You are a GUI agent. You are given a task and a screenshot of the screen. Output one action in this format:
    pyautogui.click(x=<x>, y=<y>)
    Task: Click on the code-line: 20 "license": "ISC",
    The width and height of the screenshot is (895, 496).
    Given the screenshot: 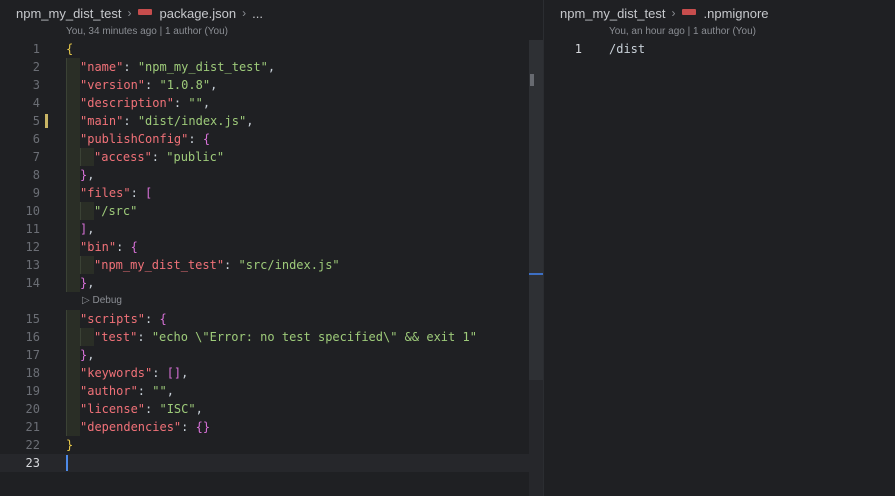 What is the action you would take?
    pyautogui.click(x=264, y=409)
    